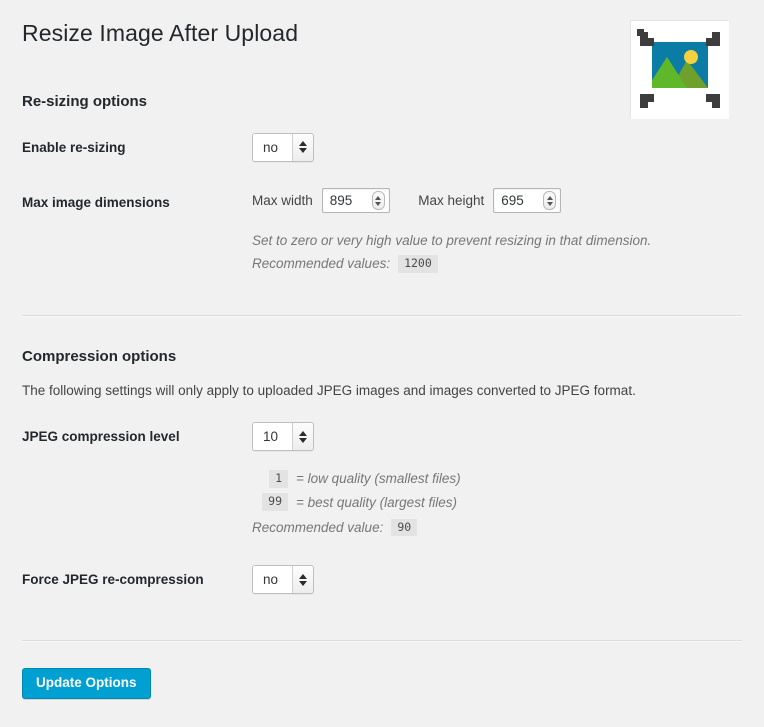 Image resolution: width=764 pixels, height=727 pixels. I want to click on row-force-recompression: Force JPEG re-compression no, so click(382, 580).